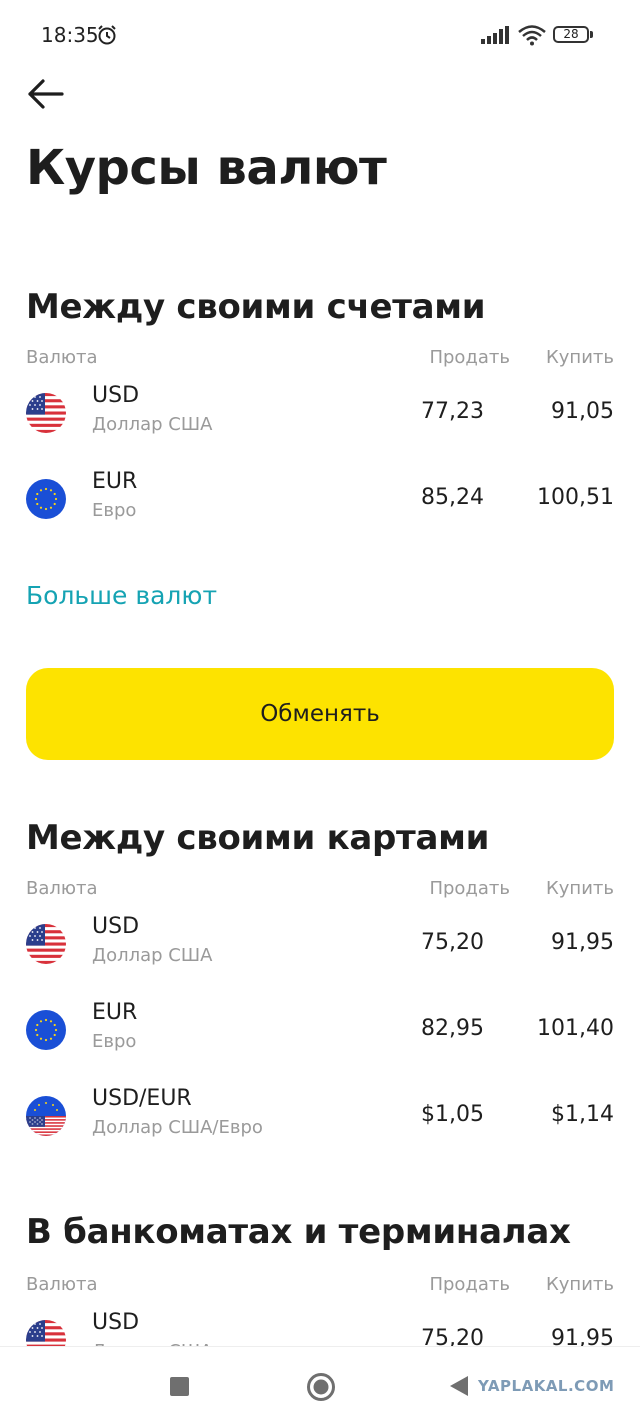 The height and width of the screenshot is (1424, 640). What do you see at coordinates (121, 595) in the screenshot?
I see `more-currencies-link: Больше валют` at bounding box center [121, 595].